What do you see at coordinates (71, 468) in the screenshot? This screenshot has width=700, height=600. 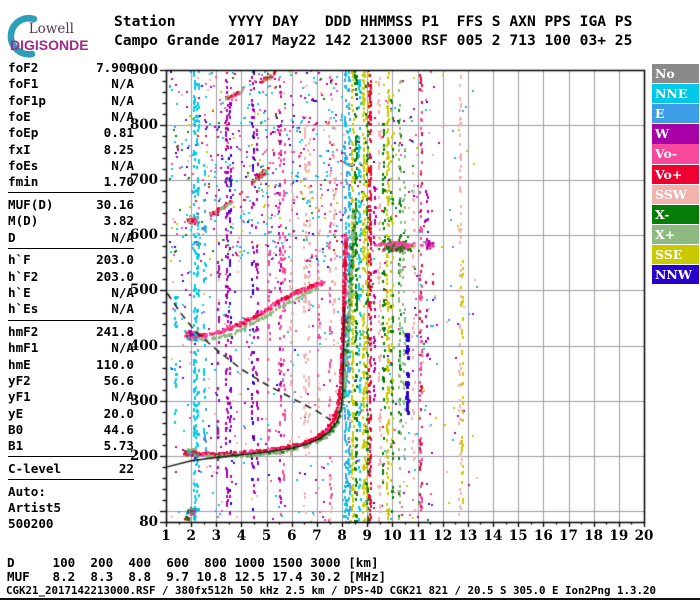 I see `param-row: C-level 22` at bounding box center [71, 468].